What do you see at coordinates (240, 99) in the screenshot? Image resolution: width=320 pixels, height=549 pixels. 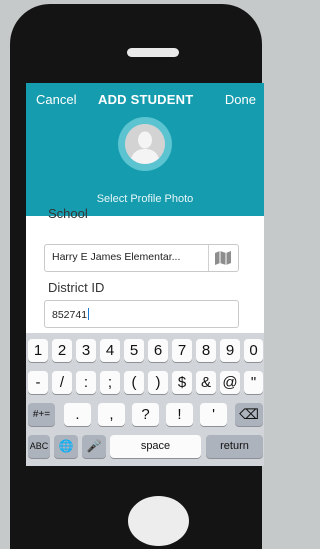 I see `done-button: Done` at bounding box center [240, 99].